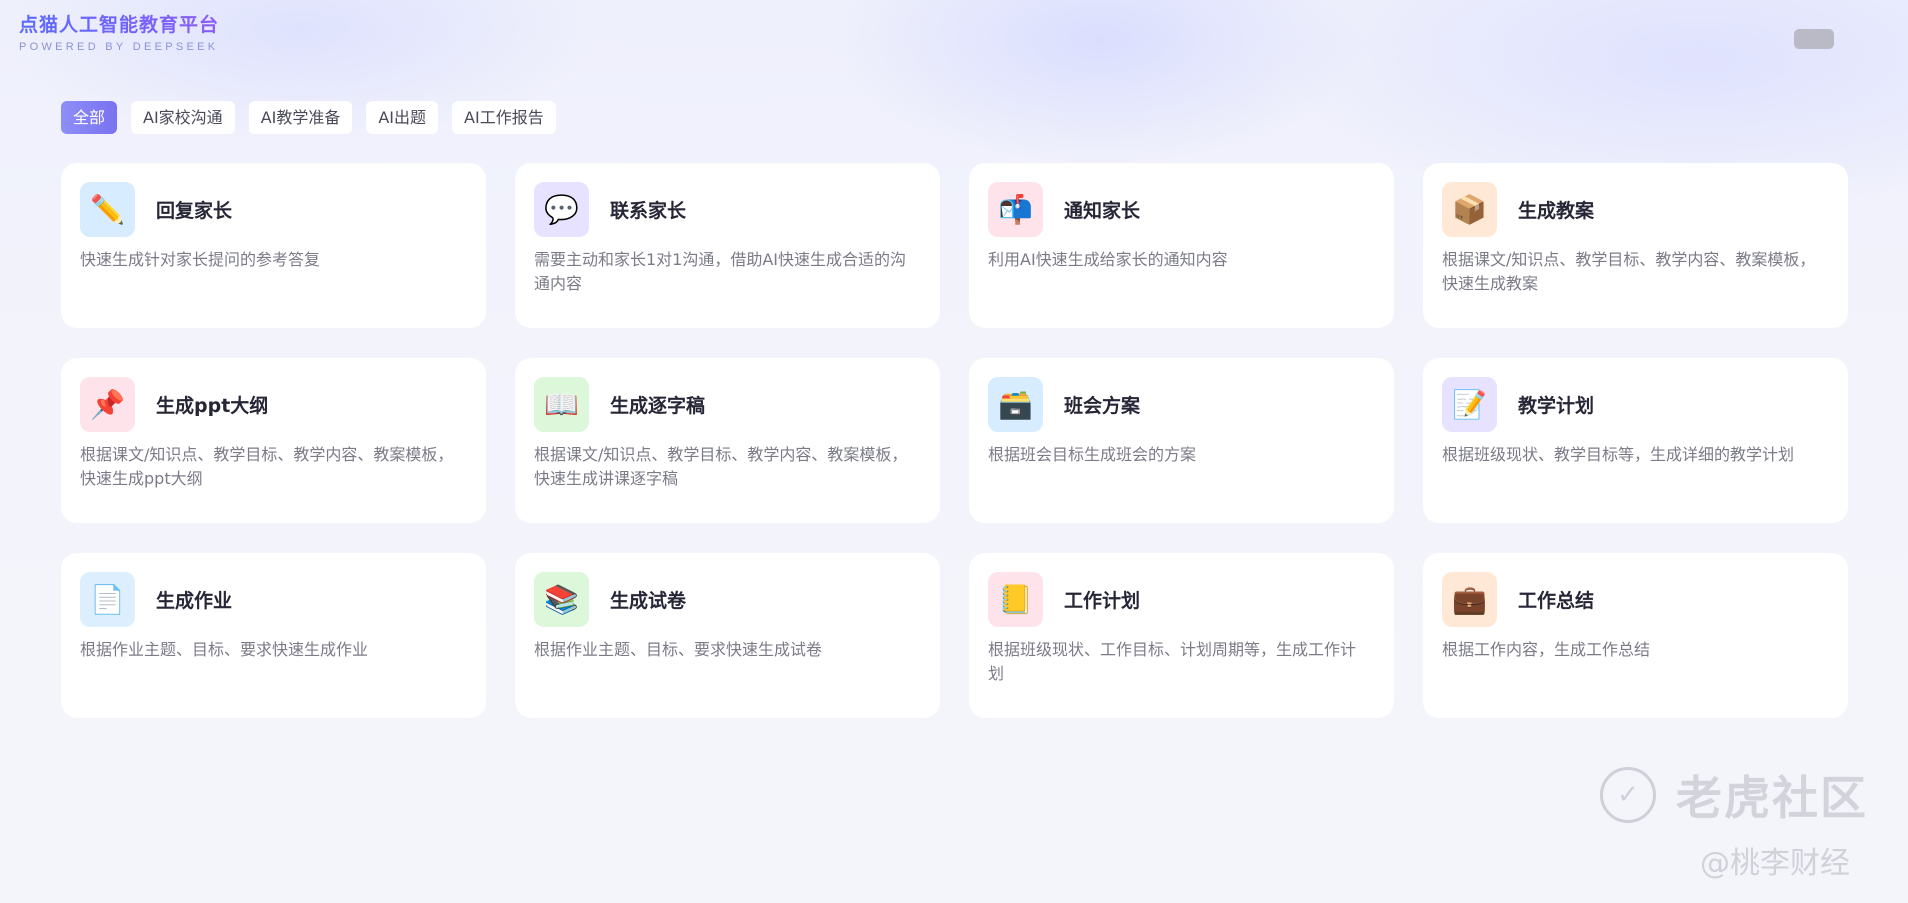 The width and height of the screenshot is (1908, 903). Describe the element at coordinates (1172, 661) in the screenshot. I see `card-description: 根据班级现状、工作目标、计划周期等，生成工作计划` at that location.